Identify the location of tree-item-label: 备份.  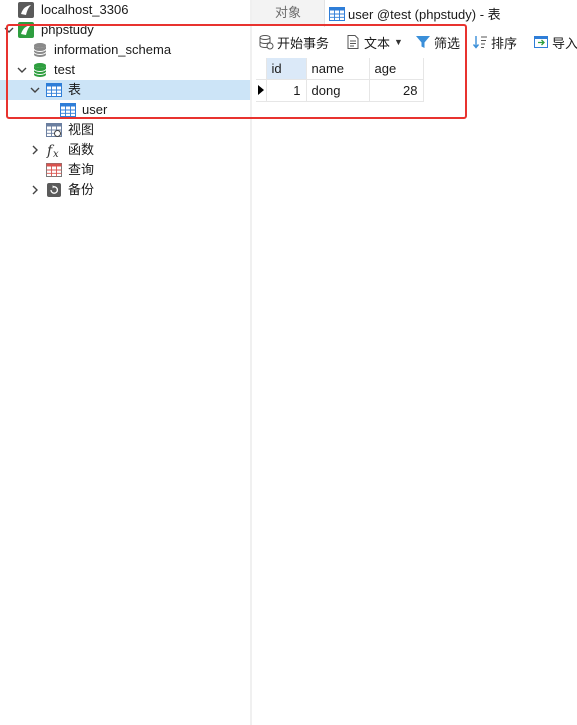
(81, 189).